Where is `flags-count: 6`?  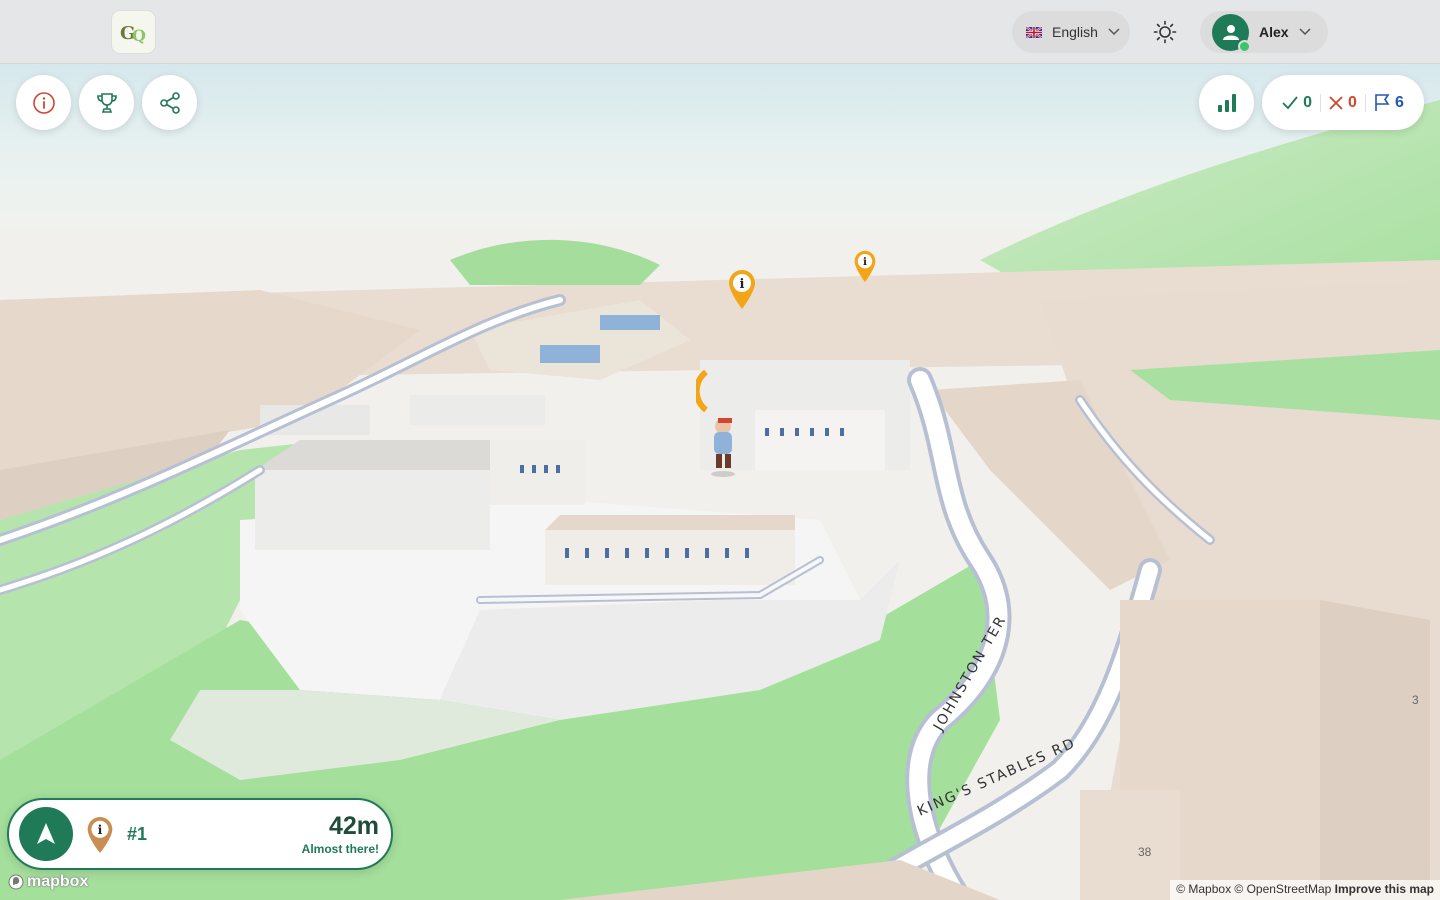
flags-count: 6 is located at coordinates (1388, 102).